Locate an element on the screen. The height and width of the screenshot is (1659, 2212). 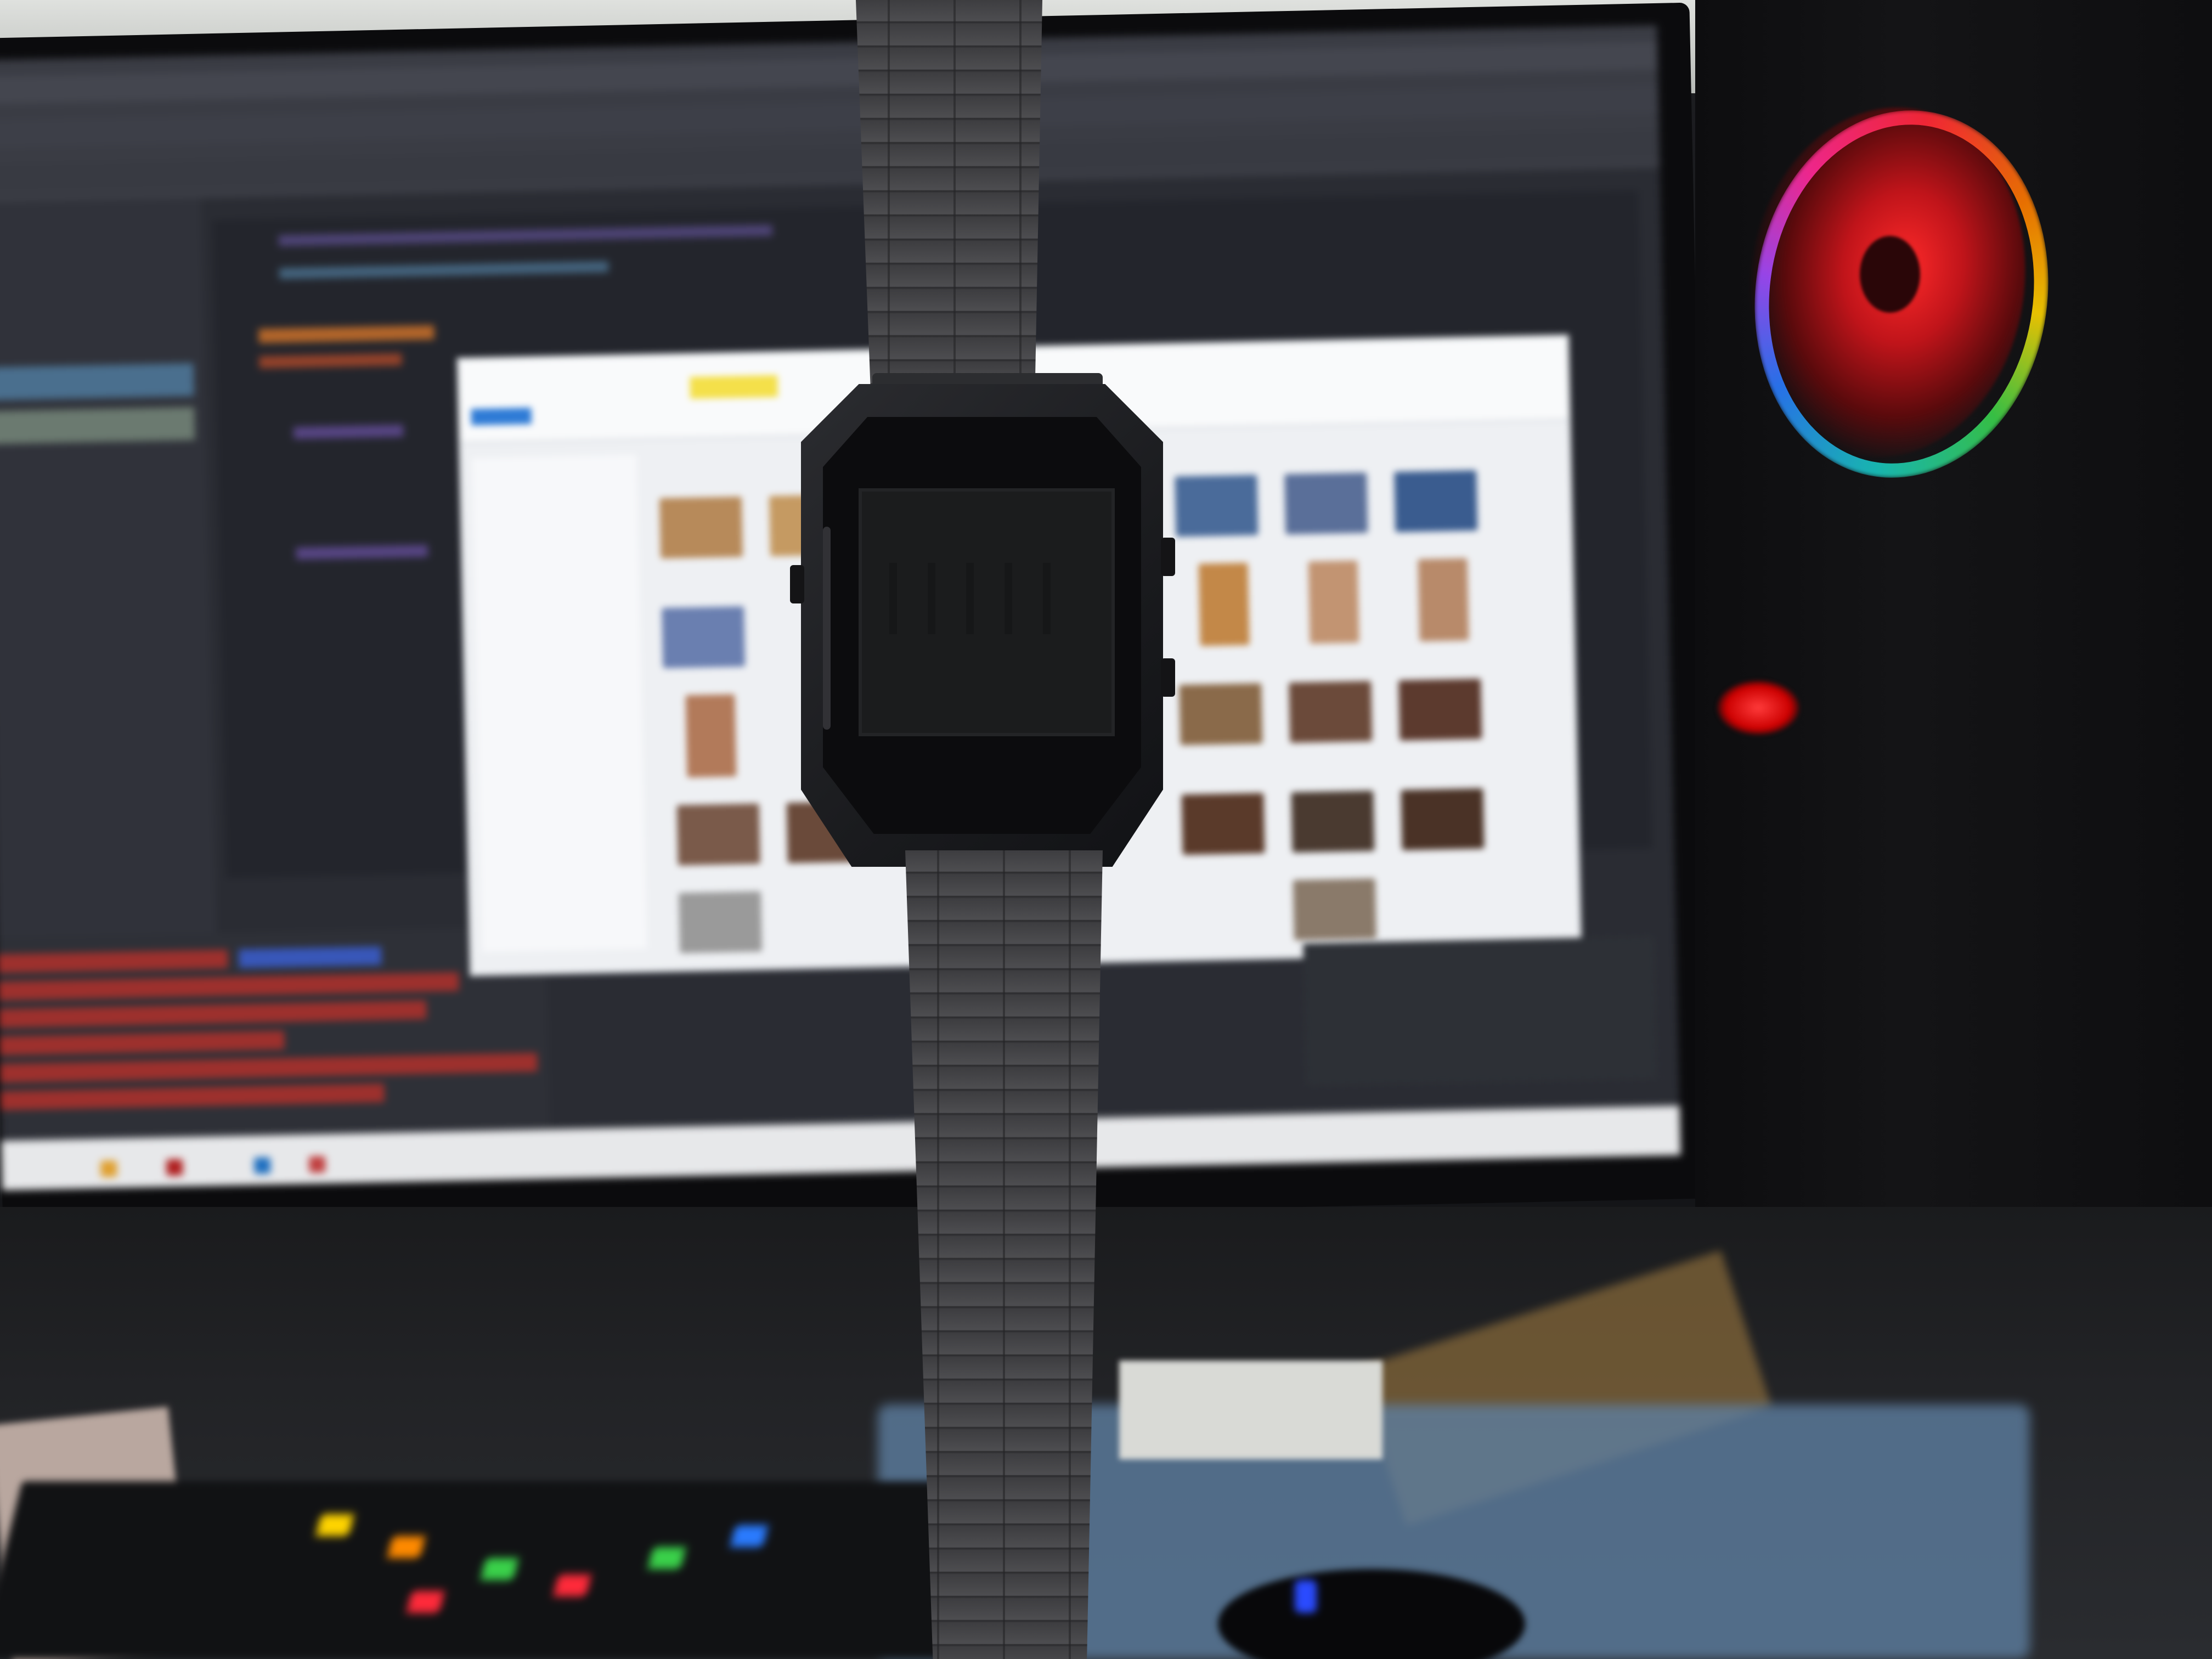
case-led is located at coordinates (1758, 708).